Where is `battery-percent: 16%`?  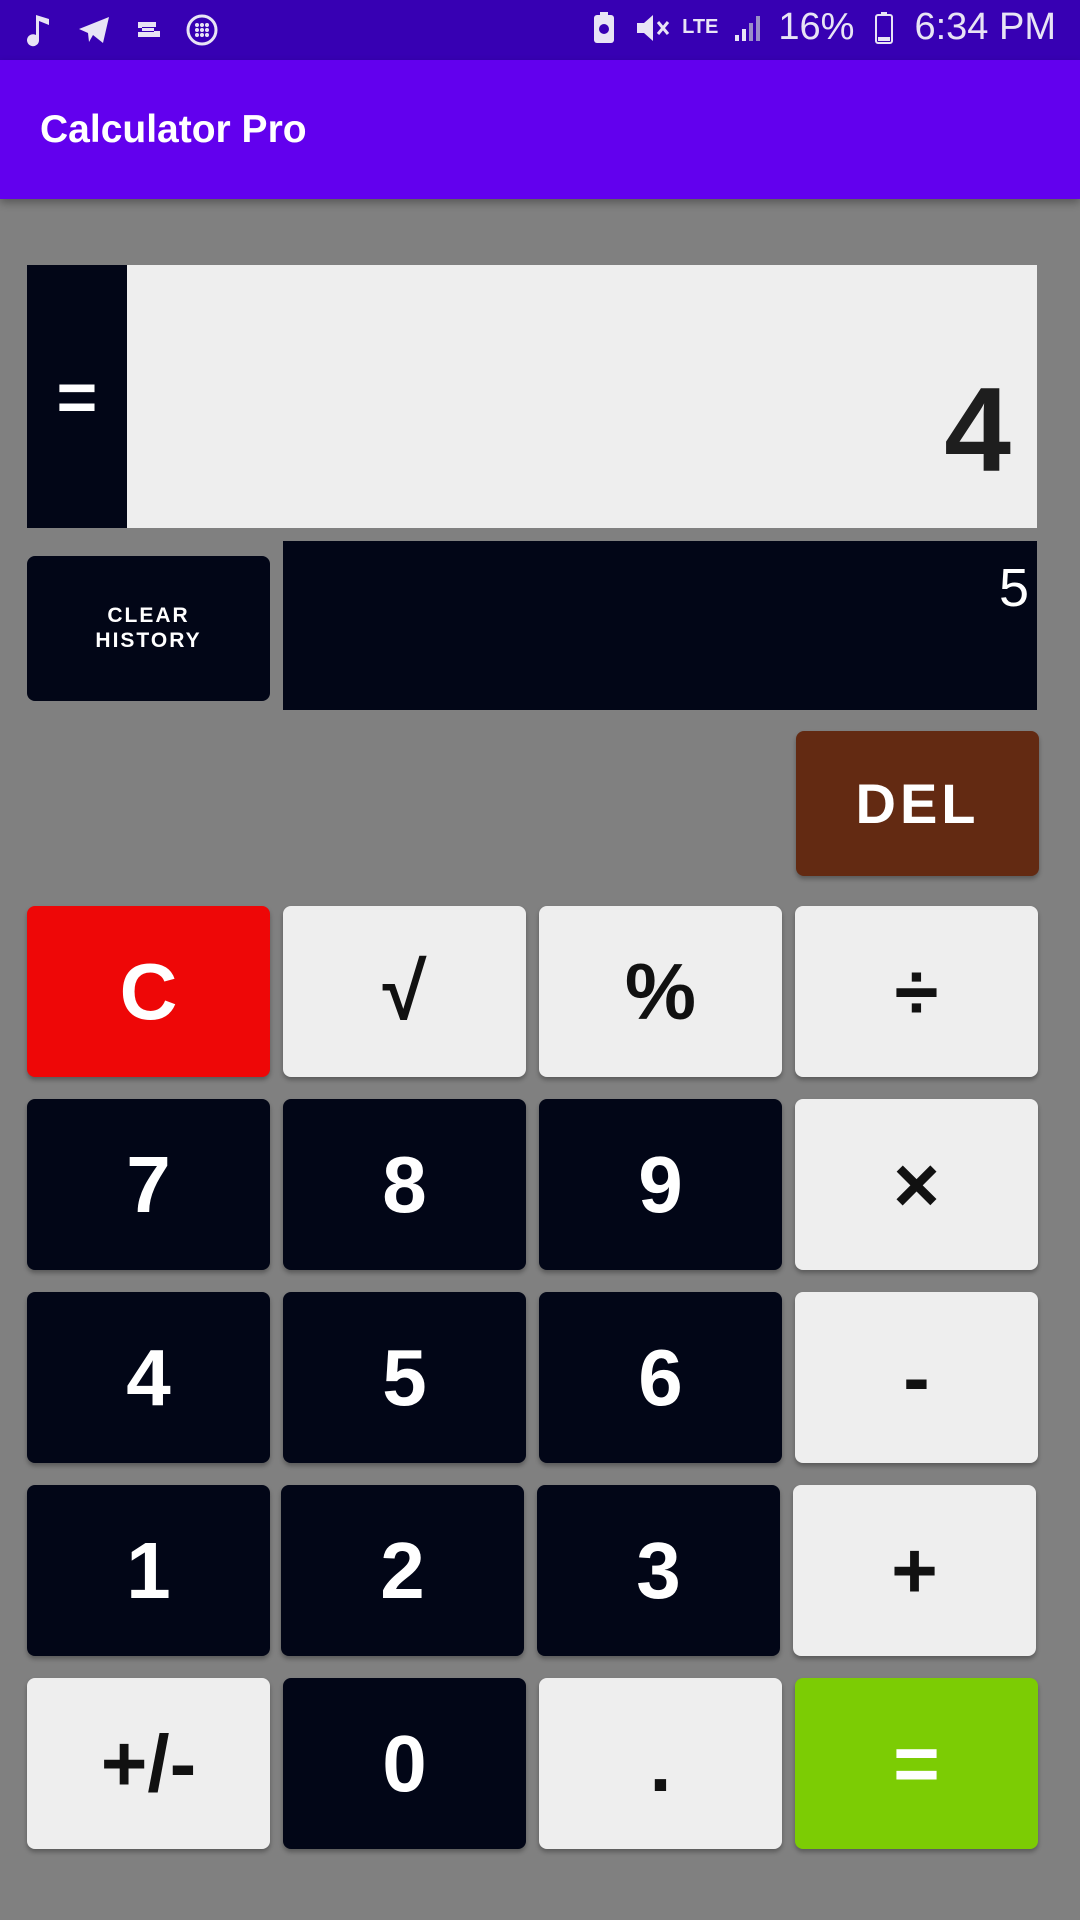
battery-percent: 16% is located at coordinates (816, 27).